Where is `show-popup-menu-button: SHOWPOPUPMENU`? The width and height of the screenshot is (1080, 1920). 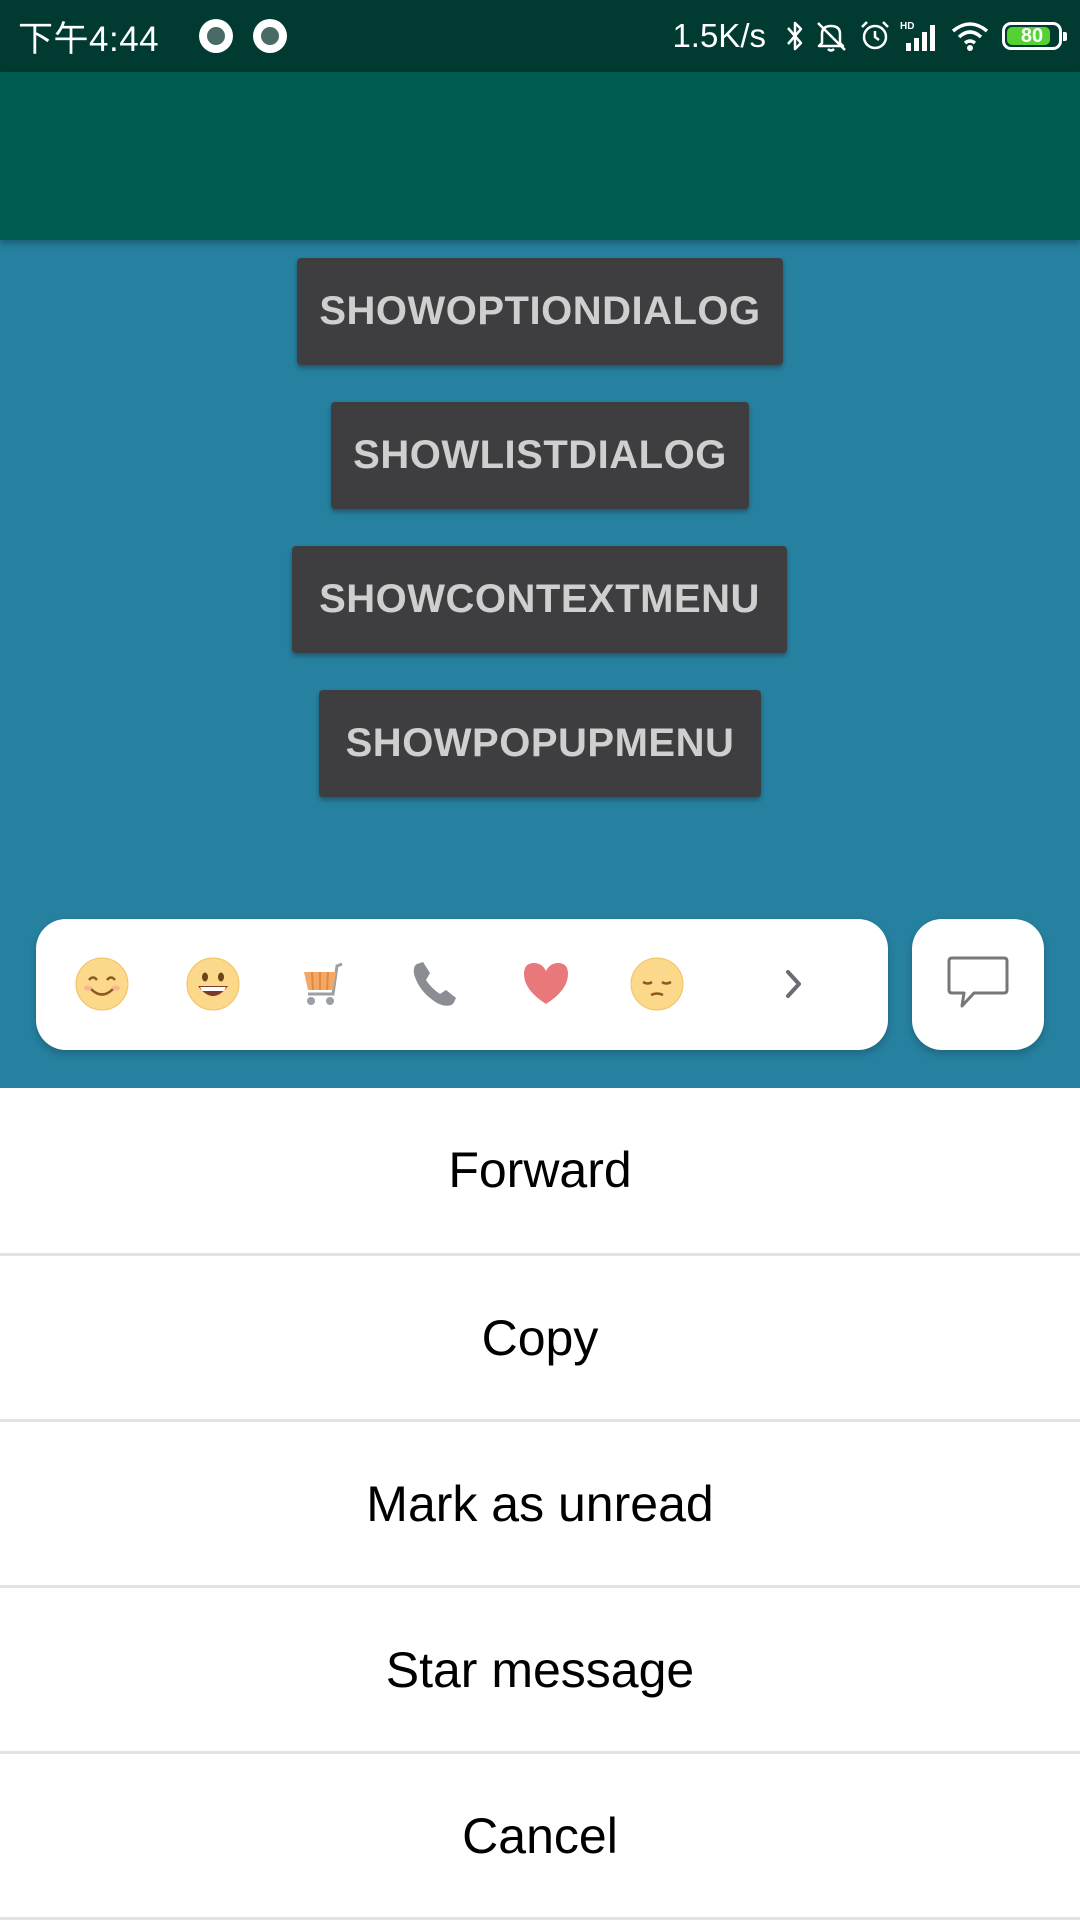 show-popup-menu-button: SHOWPOPUPMENU is located at coordinates (540, 743).